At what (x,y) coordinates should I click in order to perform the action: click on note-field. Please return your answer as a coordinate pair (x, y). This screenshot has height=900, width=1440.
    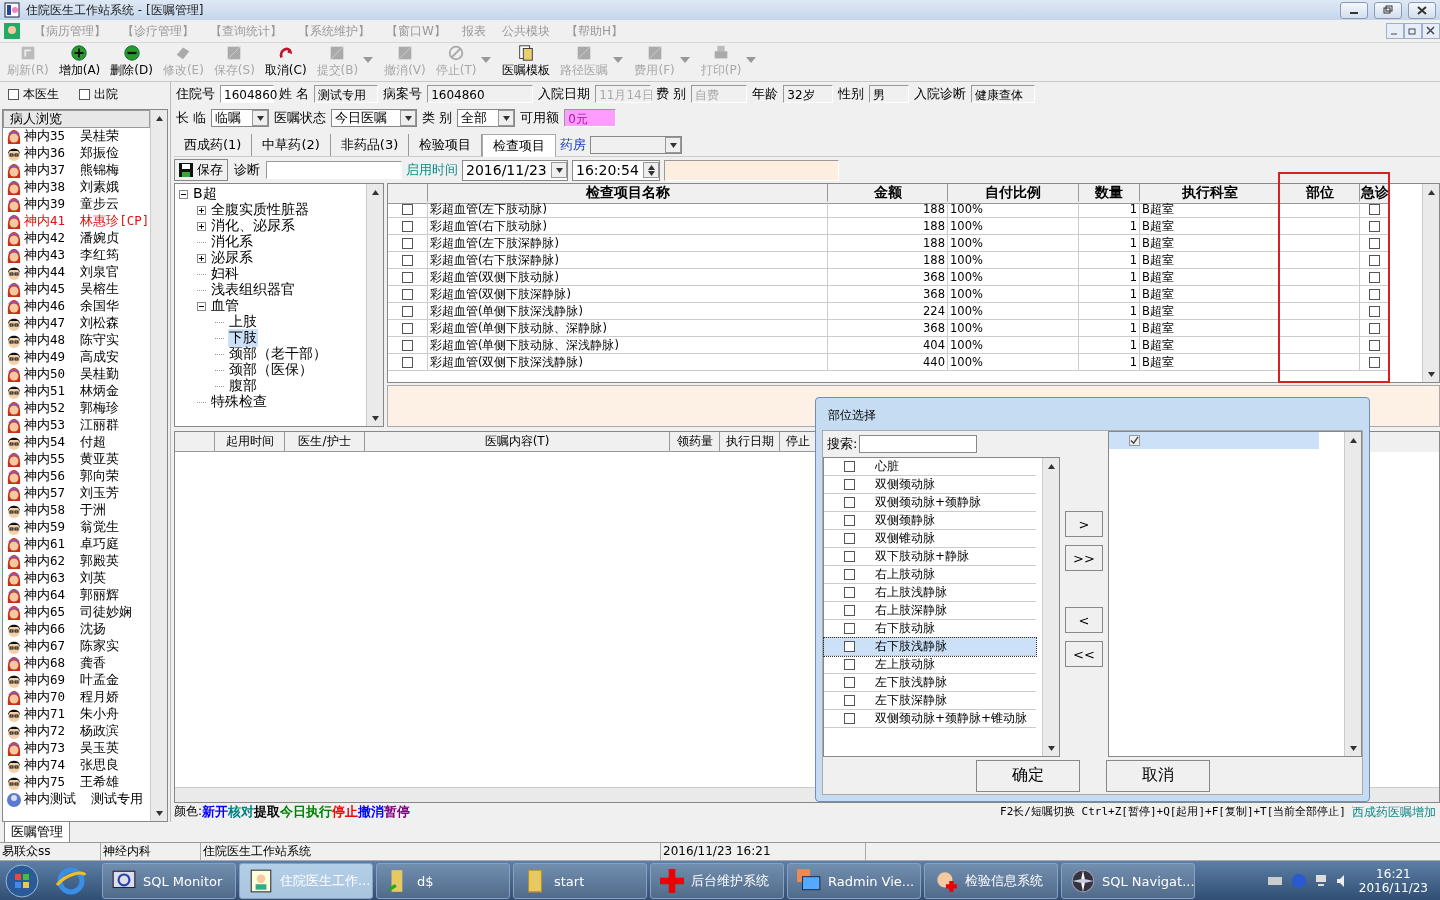
    Looking at the image, I should click on (751, 170).